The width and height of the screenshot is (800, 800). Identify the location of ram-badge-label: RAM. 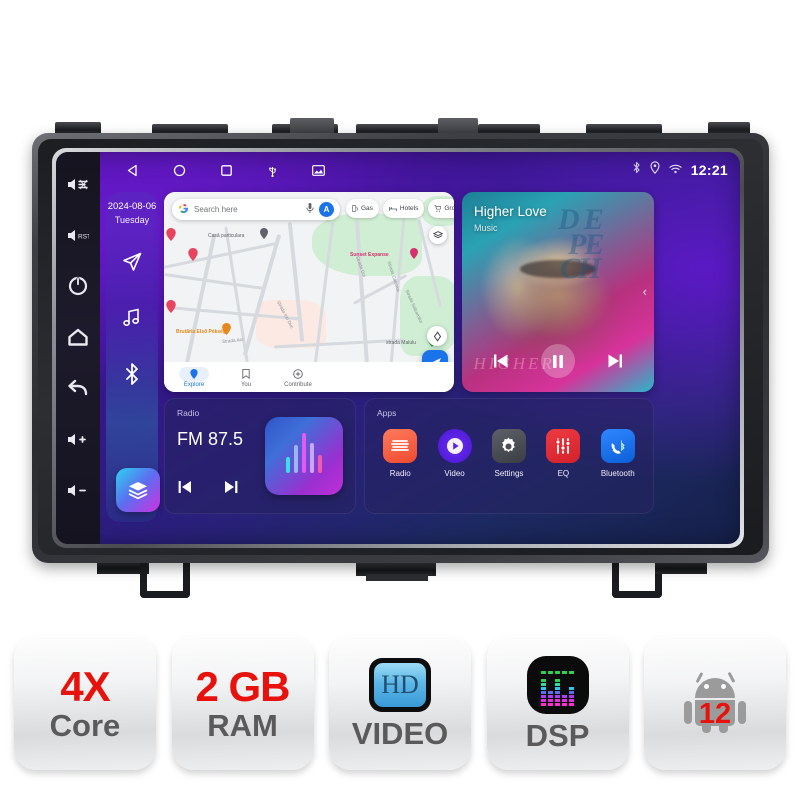
(242, 725).